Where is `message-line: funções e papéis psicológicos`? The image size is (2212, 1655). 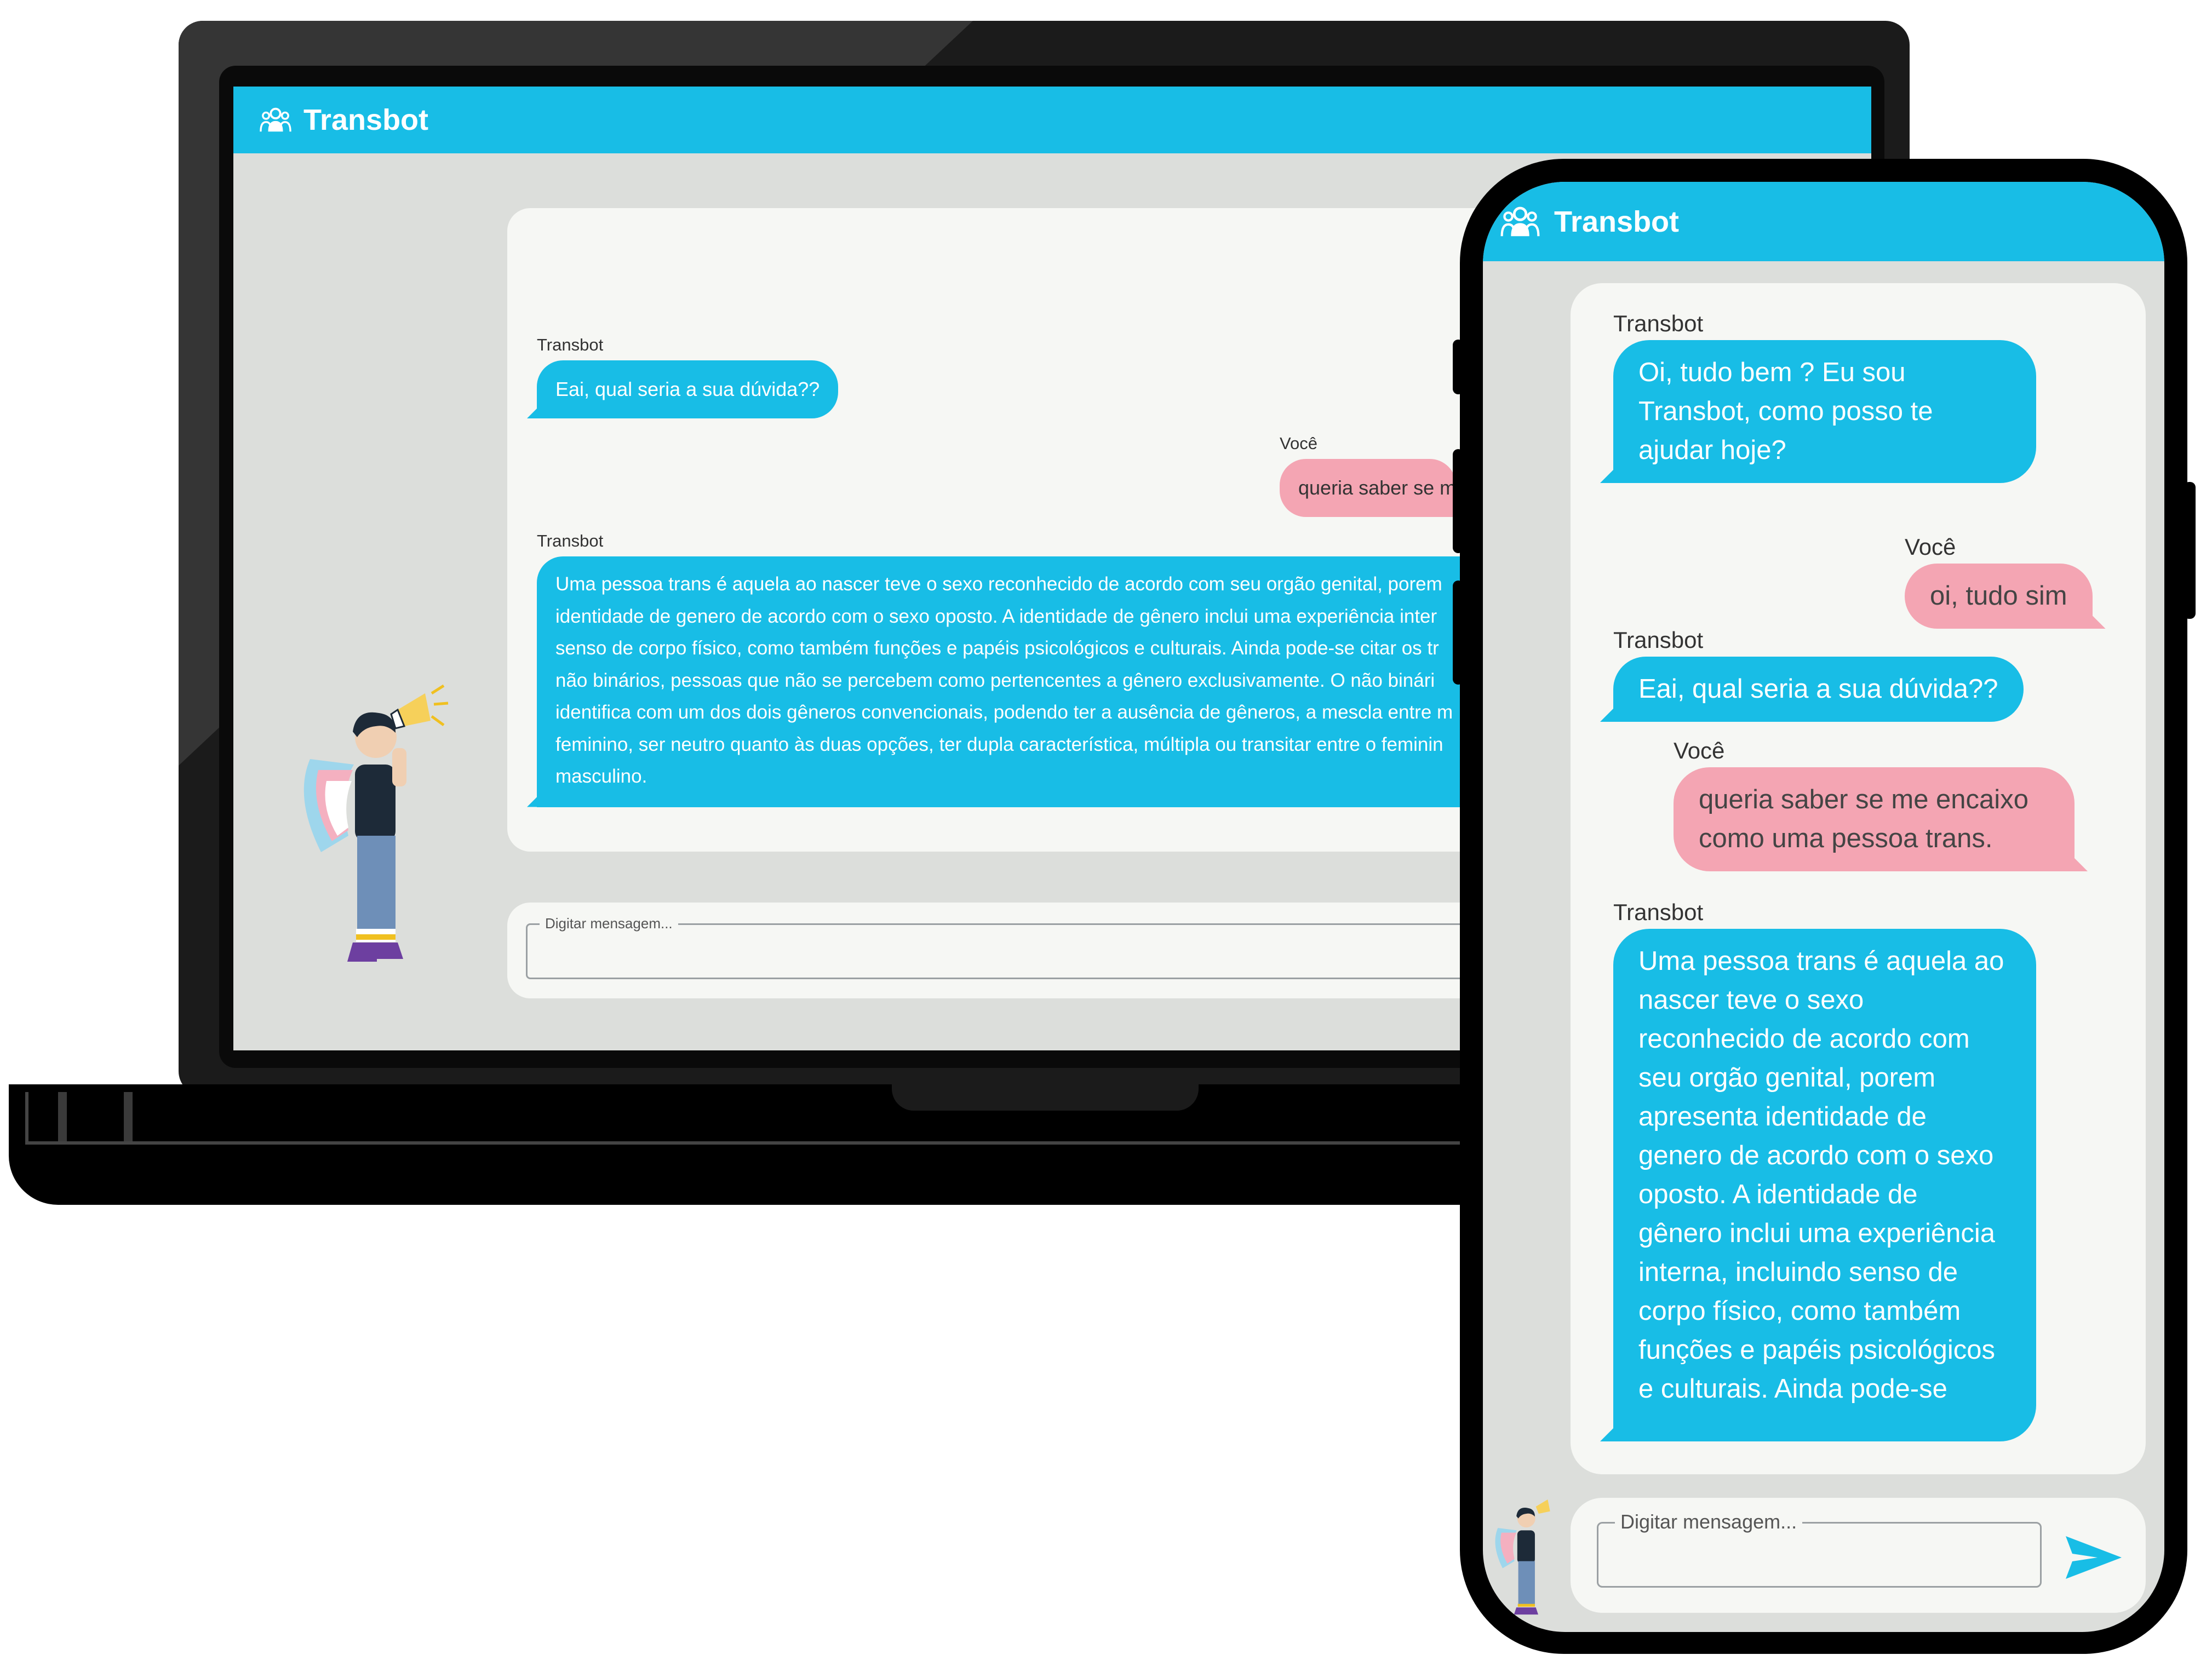 message-line: funções e papéis psicológicos is located at coordinates (1817, 1350).